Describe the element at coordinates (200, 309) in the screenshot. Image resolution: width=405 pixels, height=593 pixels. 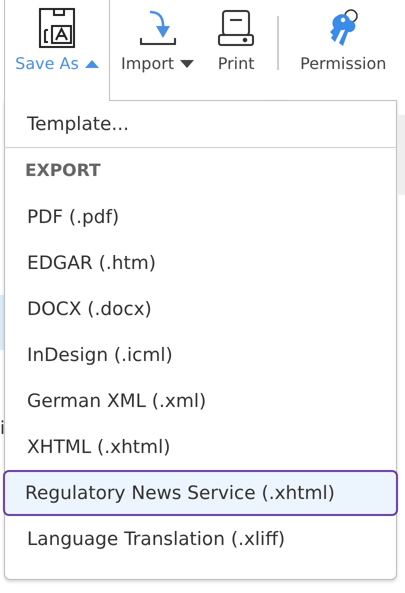
I see `menu-item: DOCX (.docx)` at that location.